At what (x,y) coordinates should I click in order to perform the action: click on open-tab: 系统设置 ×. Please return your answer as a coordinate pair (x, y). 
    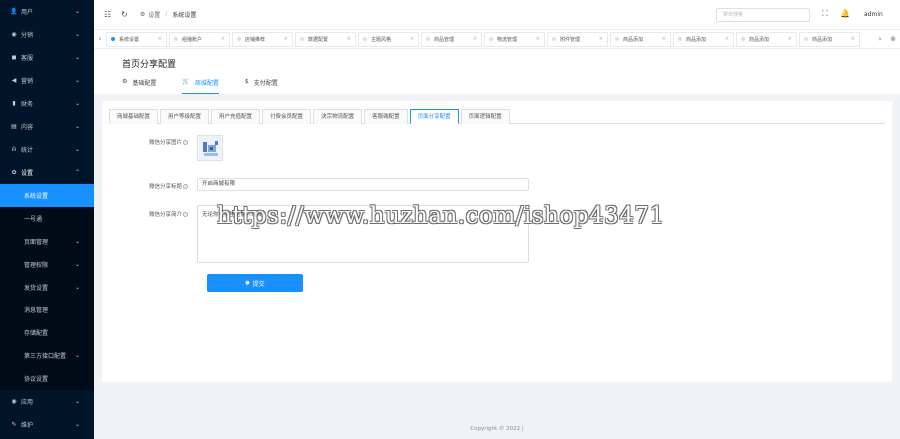
    Looking at the image, I should click on (136, 39).